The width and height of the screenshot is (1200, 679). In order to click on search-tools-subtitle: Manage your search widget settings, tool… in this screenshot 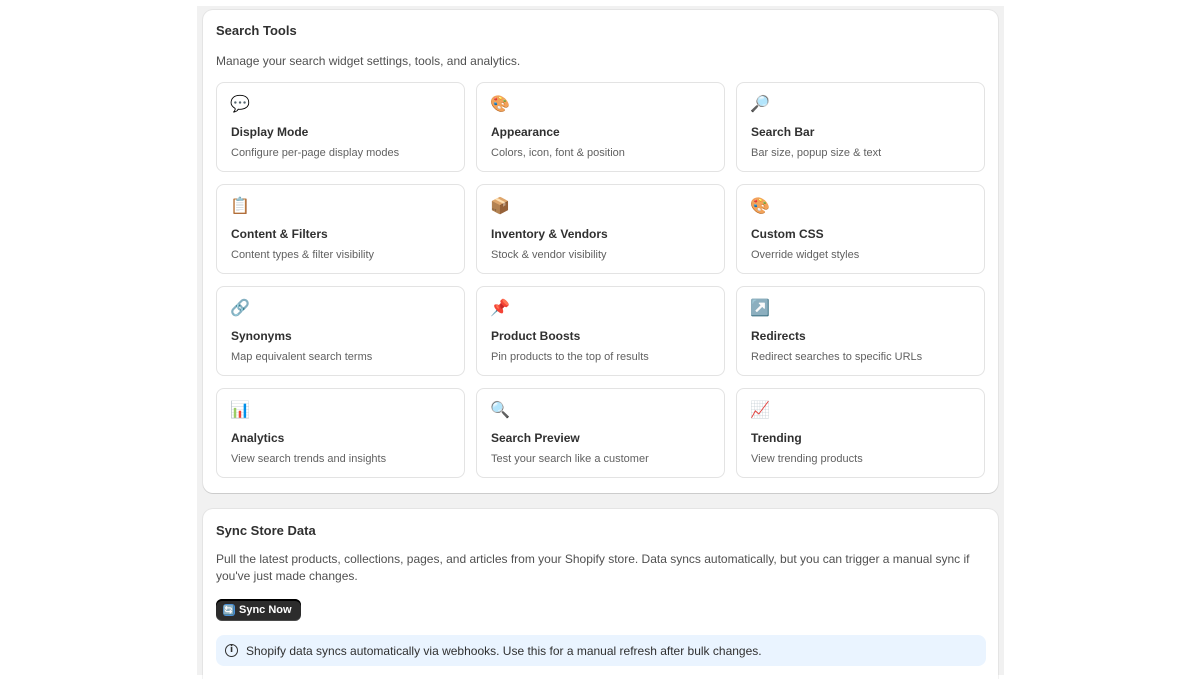, I will do `click(368, 61)`.